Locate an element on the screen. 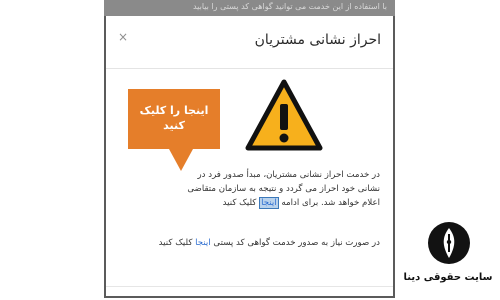 The width and height of the screenshot is (500, 300). dialog-title: احراز نشانی مشتریان is located at coordinates (317, 40).